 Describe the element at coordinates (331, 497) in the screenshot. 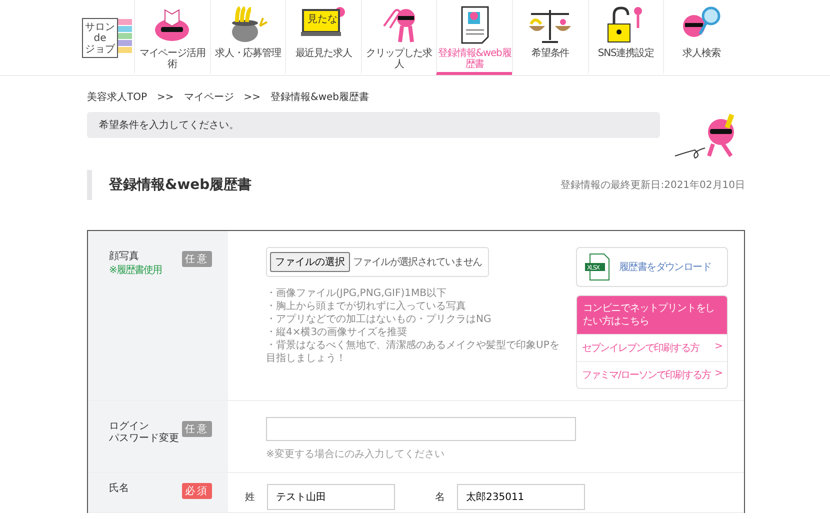

I see `name-field: テスト山田` at that location.